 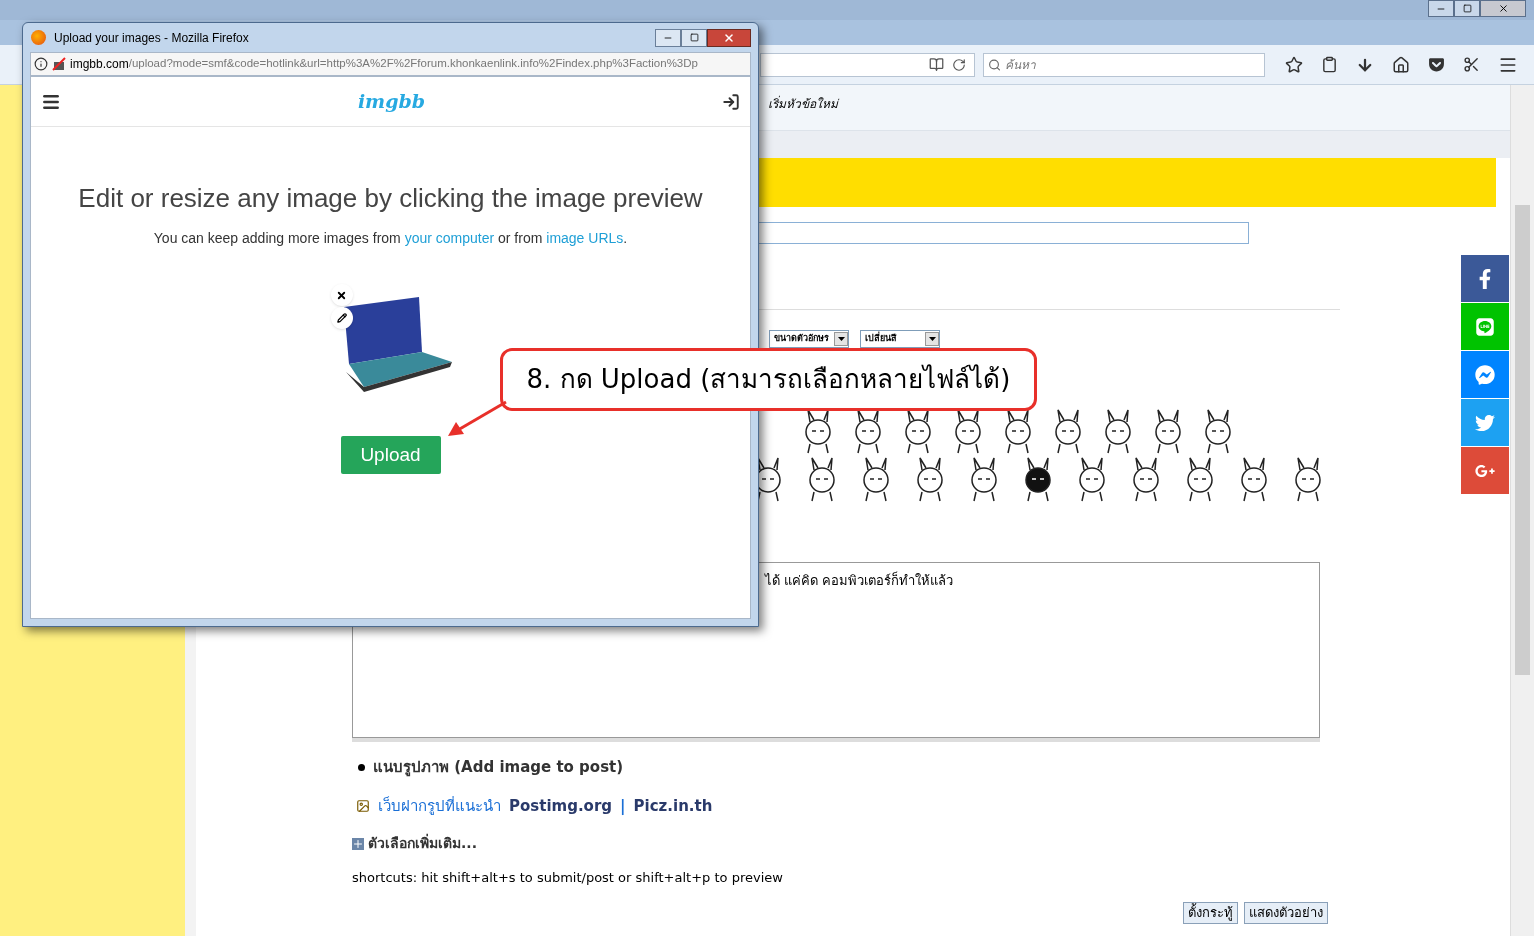 I want to click on window-title: Upload your images - Mozilla Firefox, so click(x=152, y=38).